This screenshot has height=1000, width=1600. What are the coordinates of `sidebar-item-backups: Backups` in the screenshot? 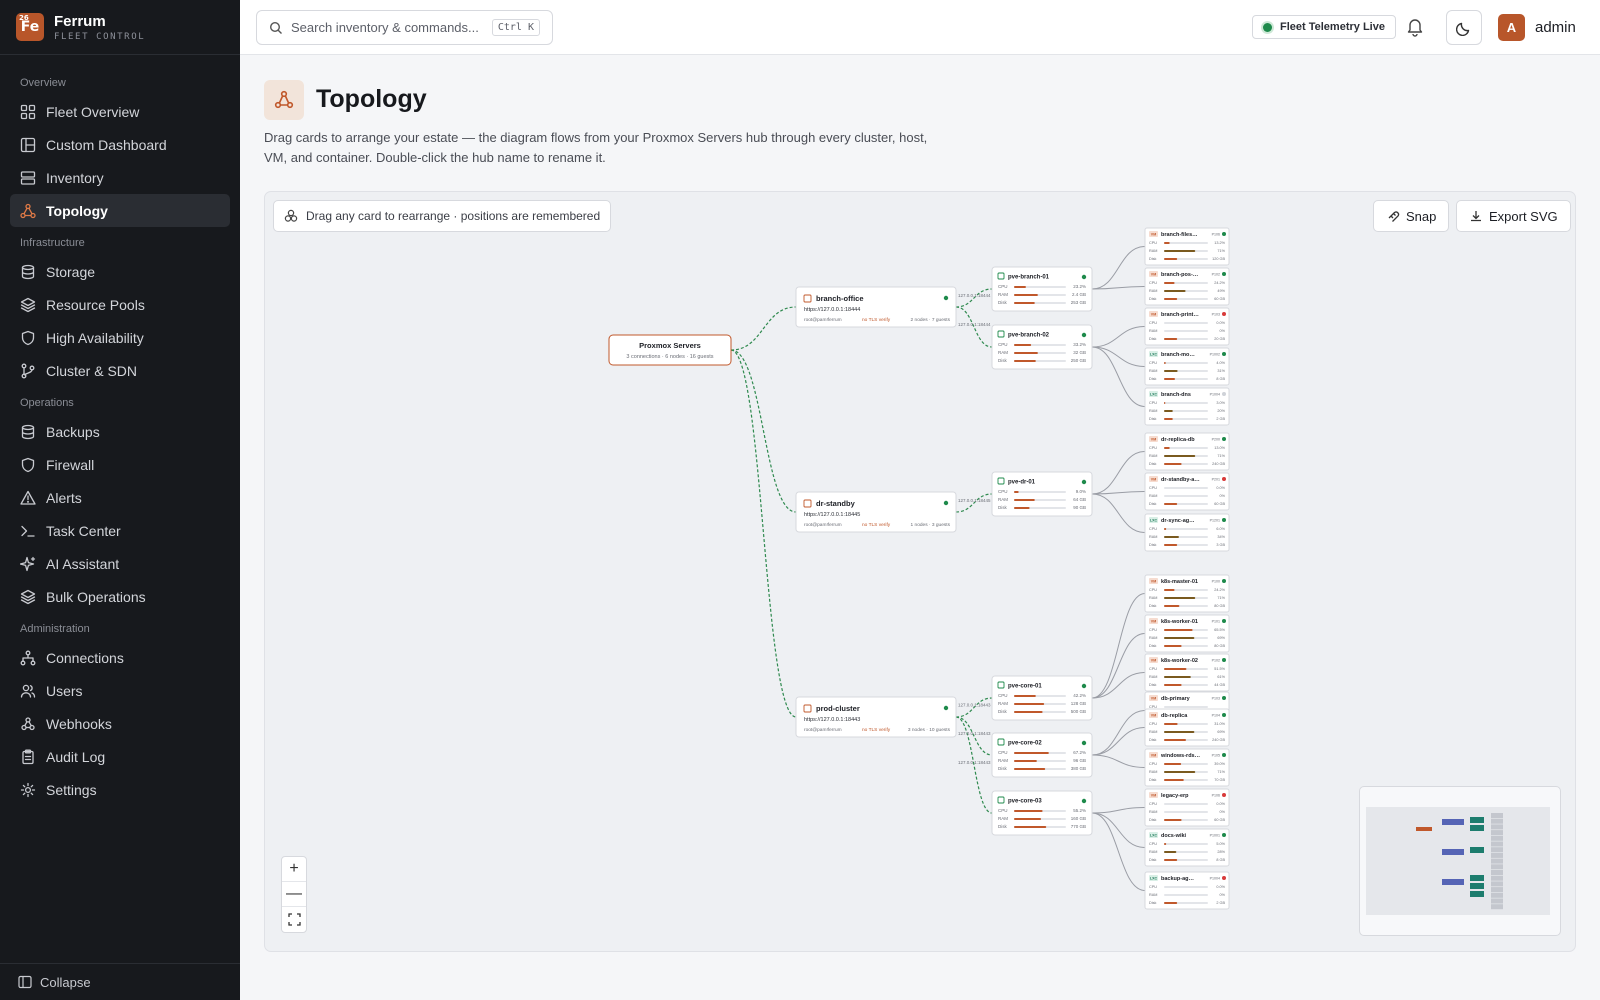 It's located at (120, 431).